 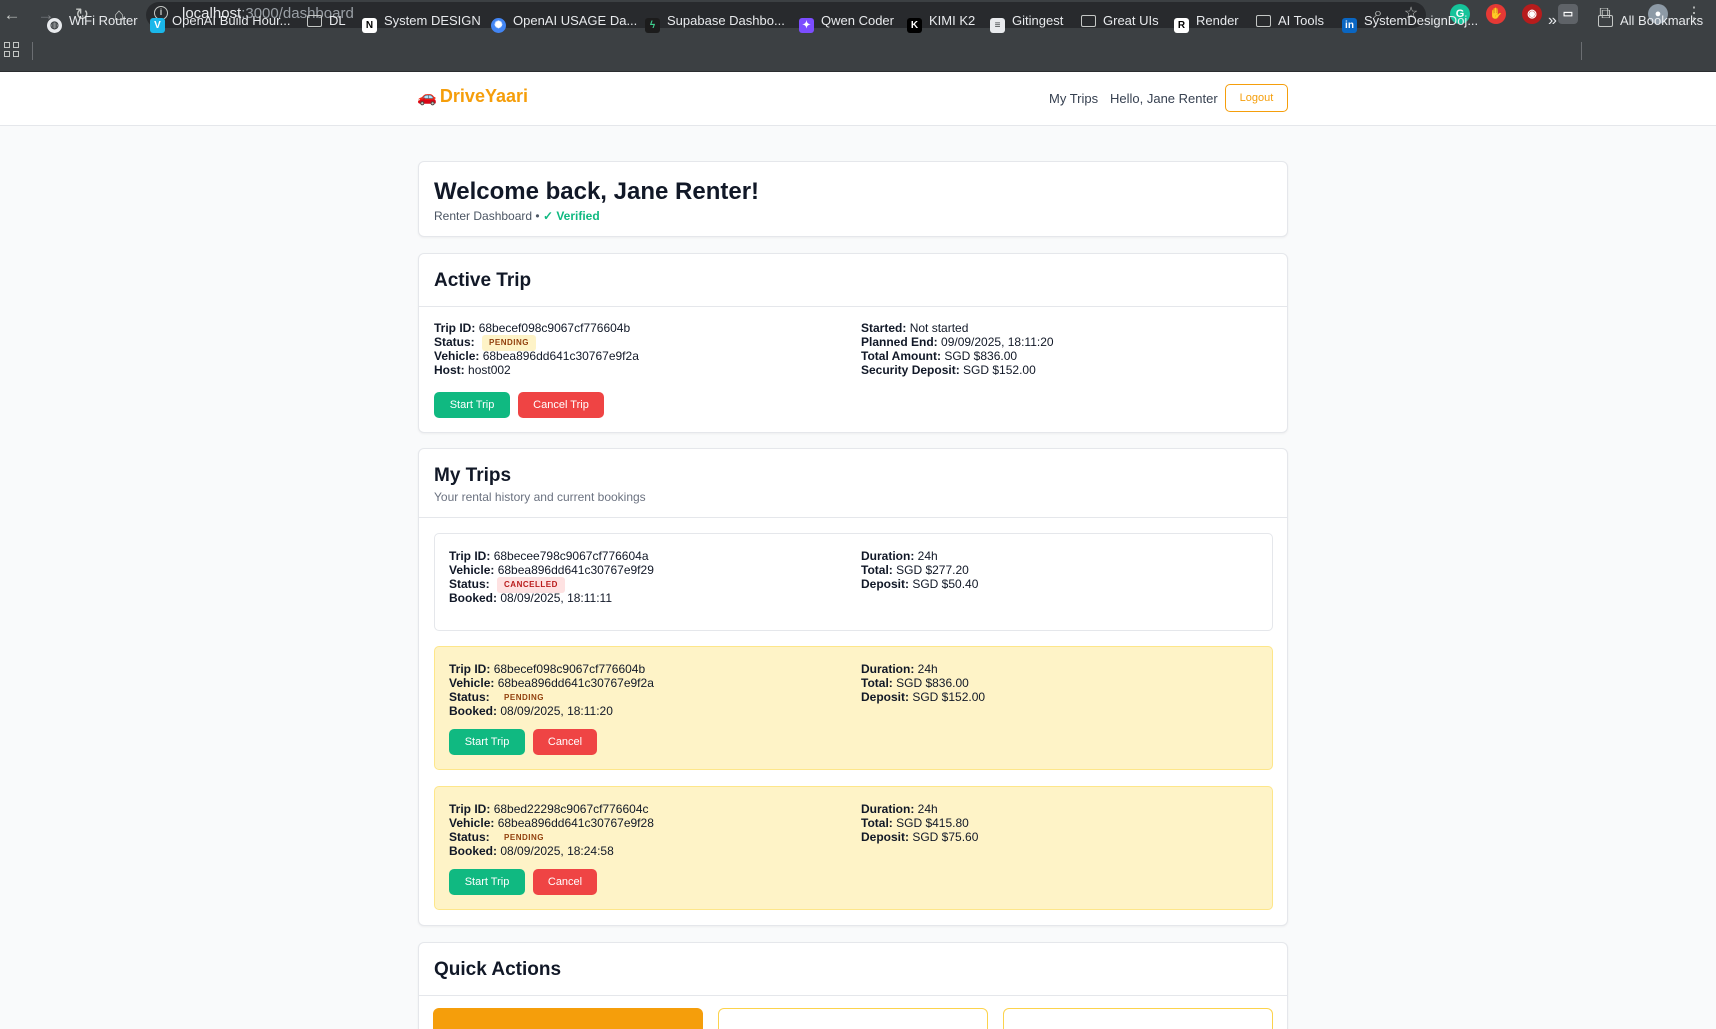 What do you see at coordinates (498, 25) in the screenshot?
I see `openai-icon: ✺` at bounding box center [498, 25].